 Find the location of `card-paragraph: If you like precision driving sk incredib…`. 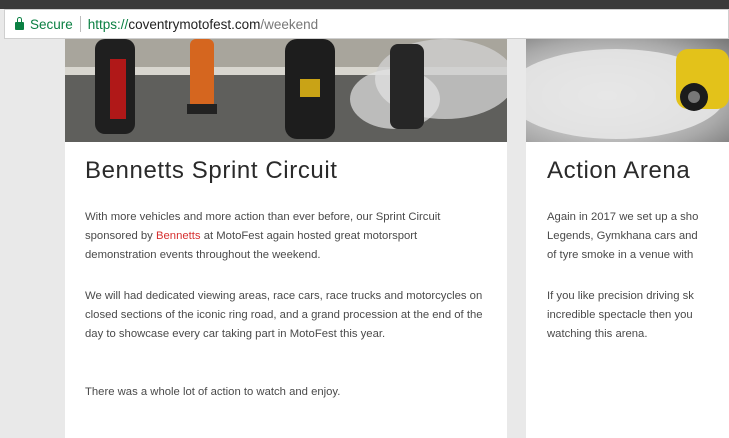

card-paragraph: If you like precision driving sk incredib… is located at coordinates (638, 315).